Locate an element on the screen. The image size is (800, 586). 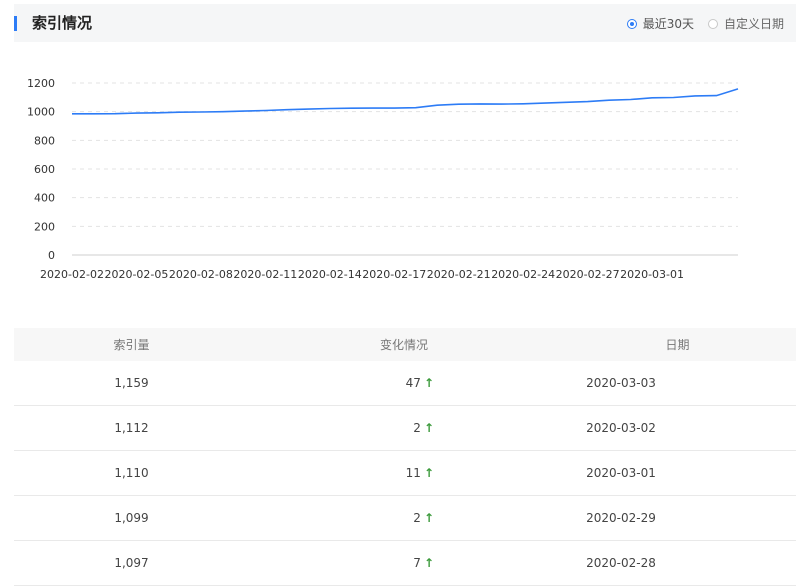
header-date: 日期 is located at coordinates (677, 345).